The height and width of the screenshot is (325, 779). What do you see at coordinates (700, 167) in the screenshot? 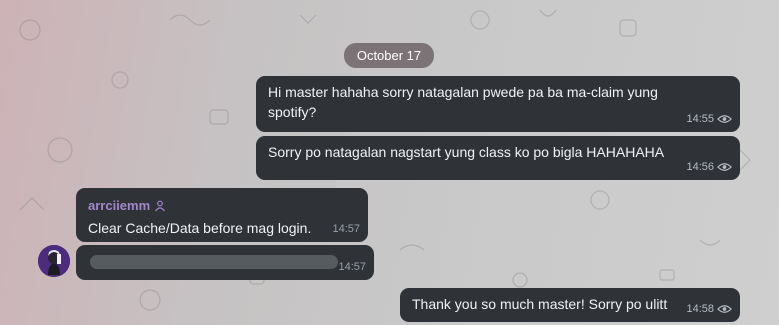
I see `message-time: 14:56` at bounding box center [700, 167].